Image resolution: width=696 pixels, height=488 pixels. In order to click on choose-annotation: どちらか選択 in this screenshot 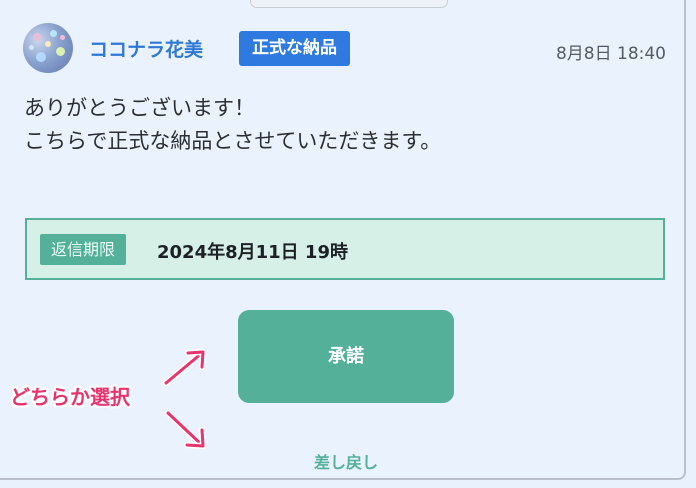, I will do `click(70, 397)`.